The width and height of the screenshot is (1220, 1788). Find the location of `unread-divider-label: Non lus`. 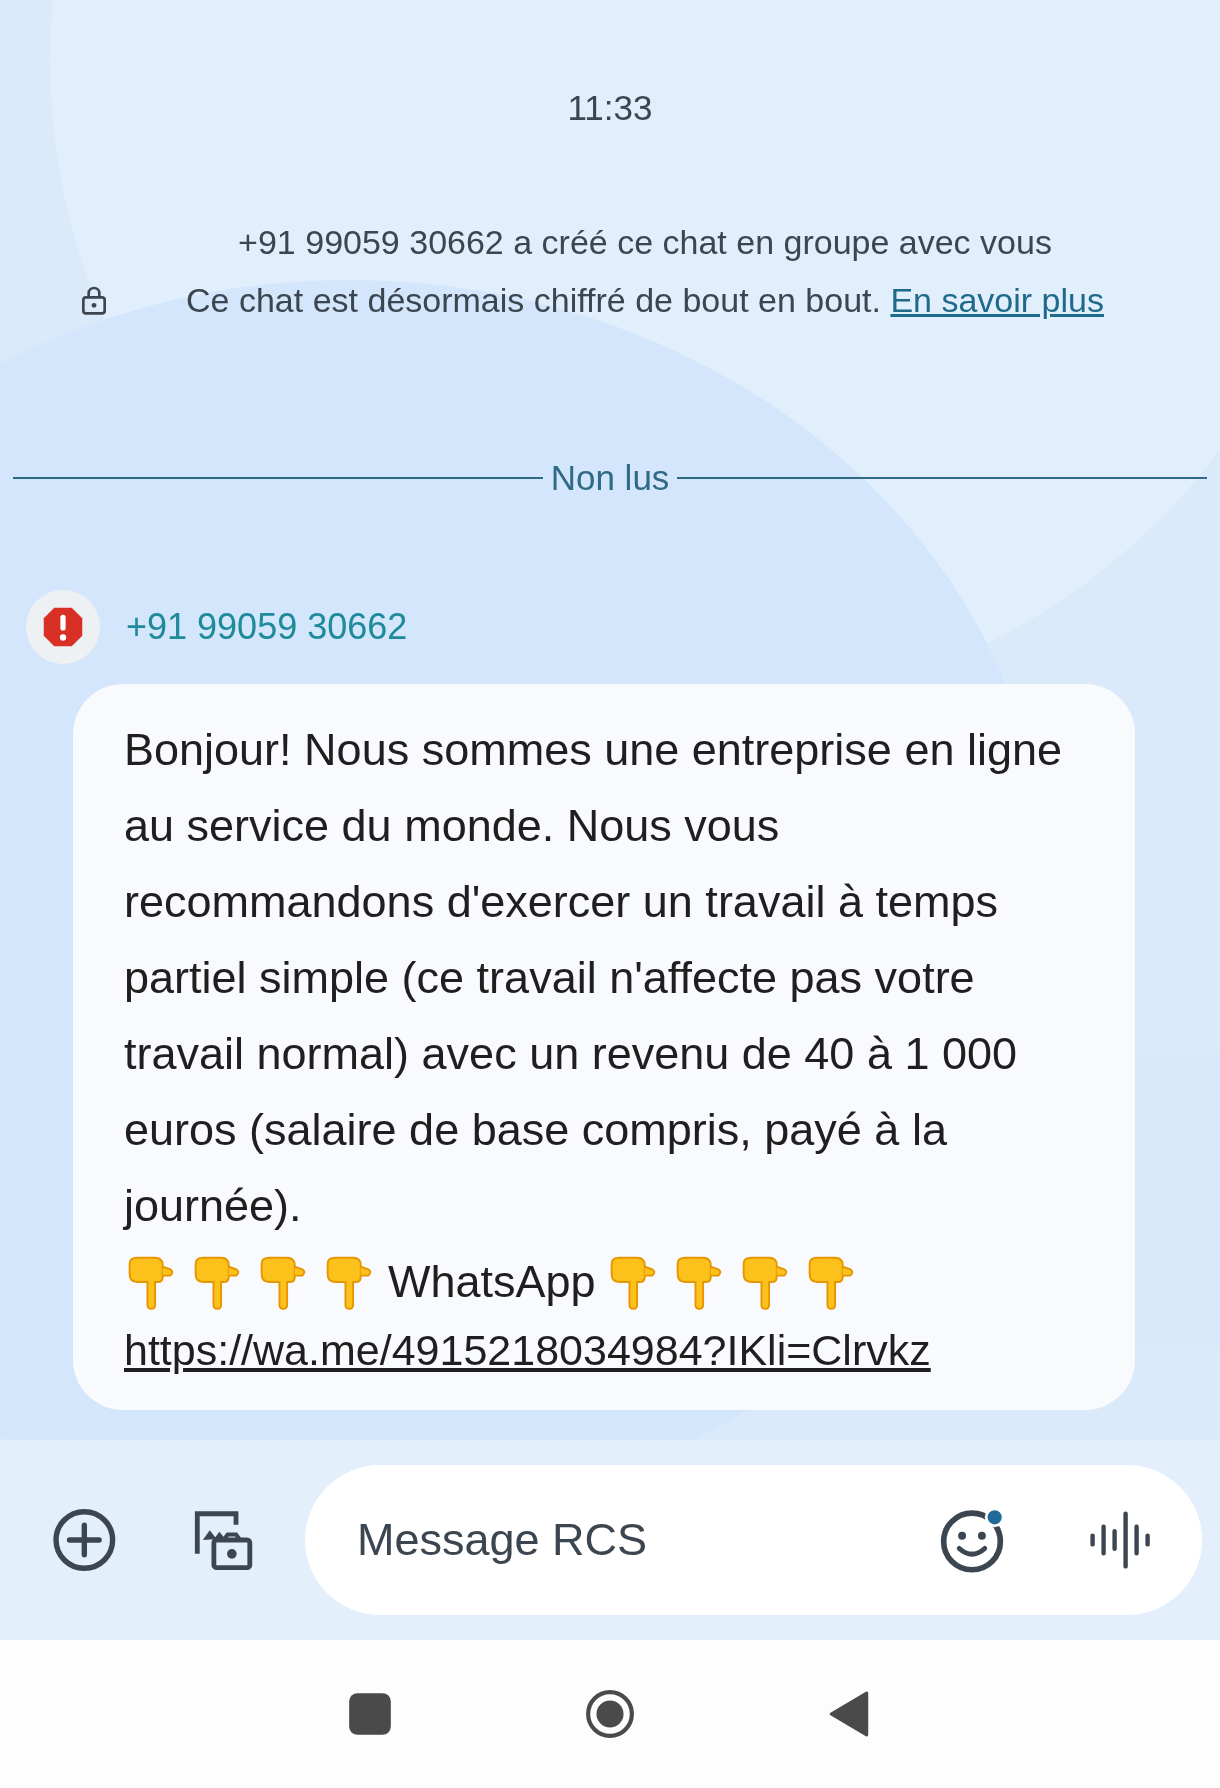

unread-divider-label: Non lus is located at coordinates (610, 478).